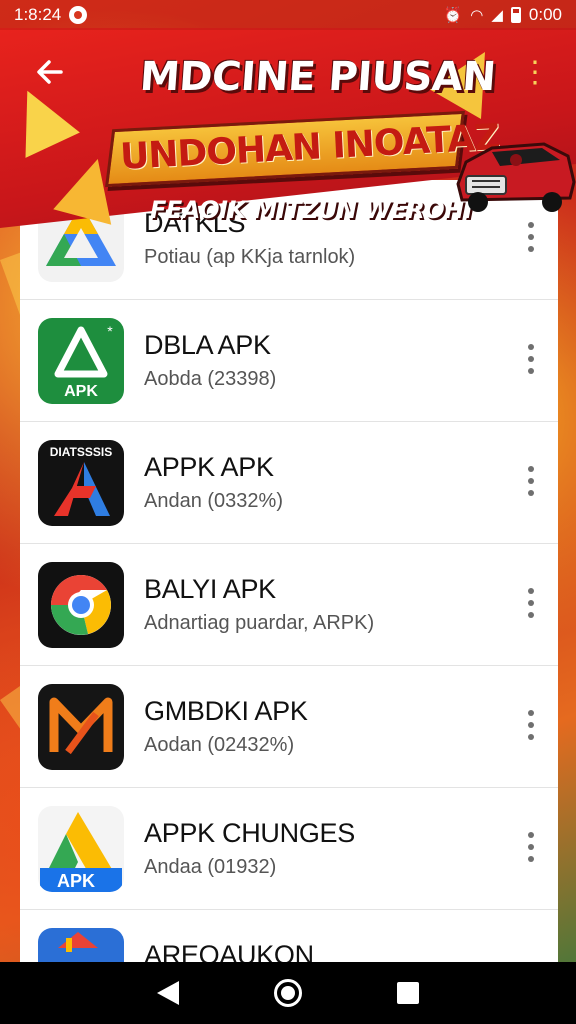 This screenshot has height=1024, width=576. I want to click on app-subtitle: Andan (0332%), so click(213, 501).